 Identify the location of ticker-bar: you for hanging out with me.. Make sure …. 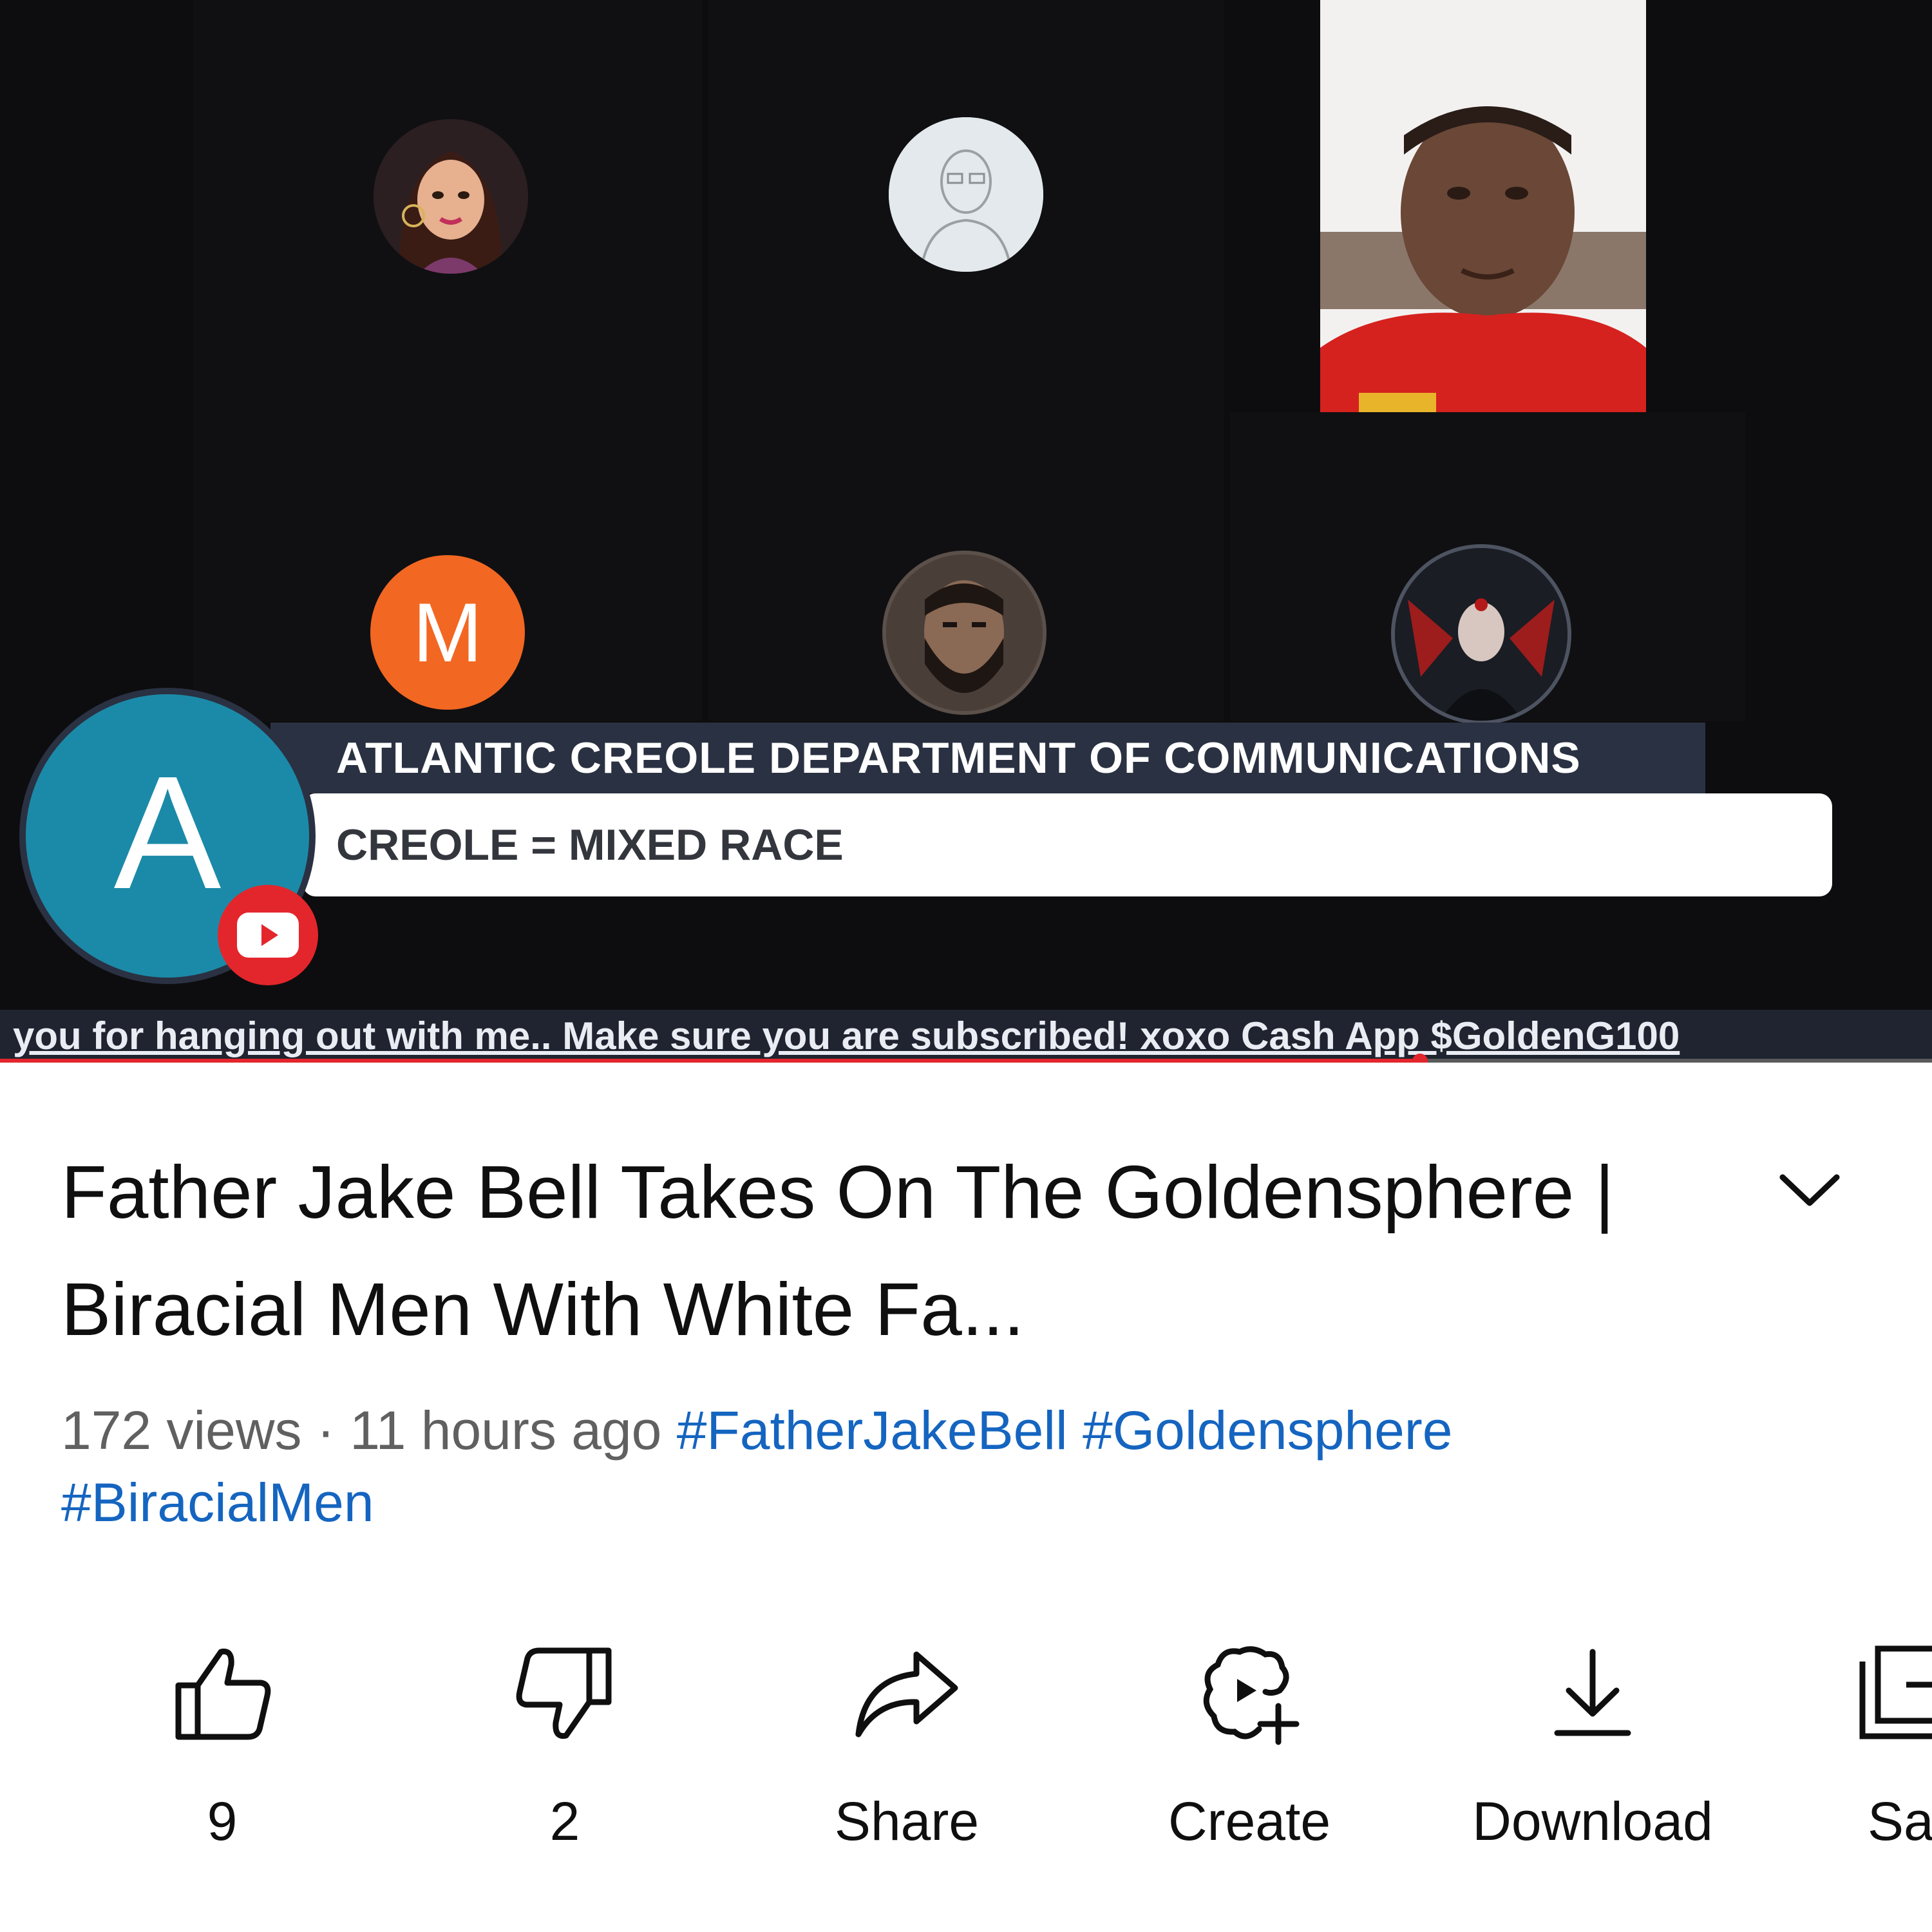
(966, 1036).